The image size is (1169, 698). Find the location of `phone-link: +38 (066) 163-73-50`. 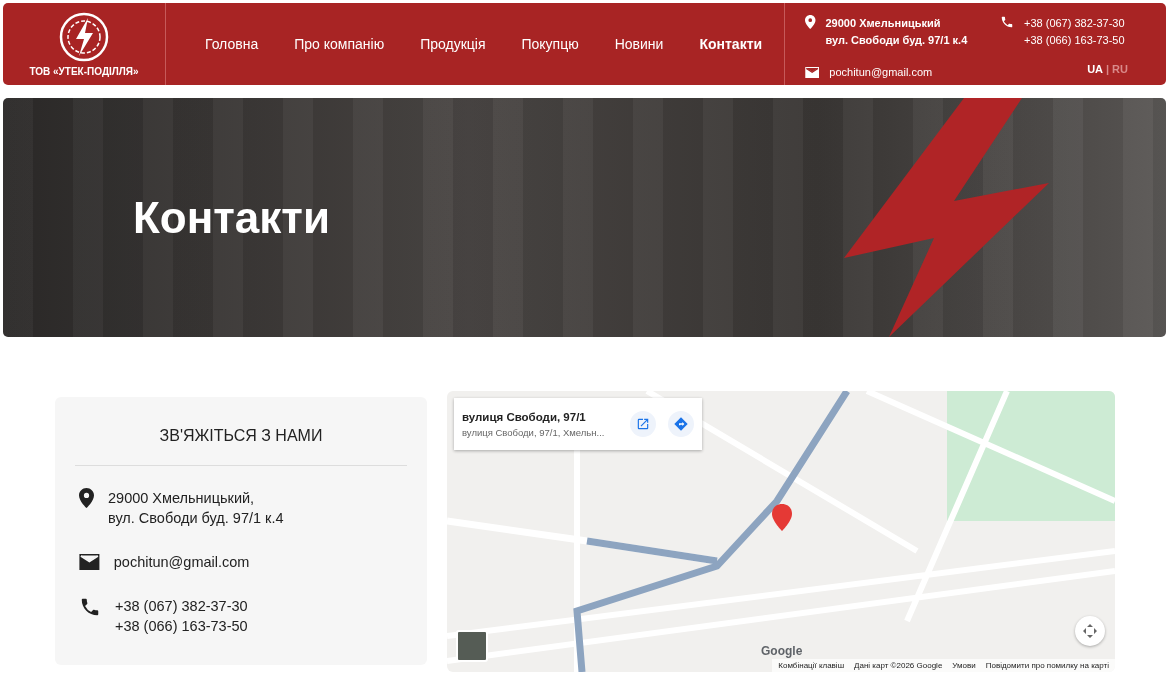

phone-link: +38 (066) 163-73-50 is located at coordinates (1074, 40).